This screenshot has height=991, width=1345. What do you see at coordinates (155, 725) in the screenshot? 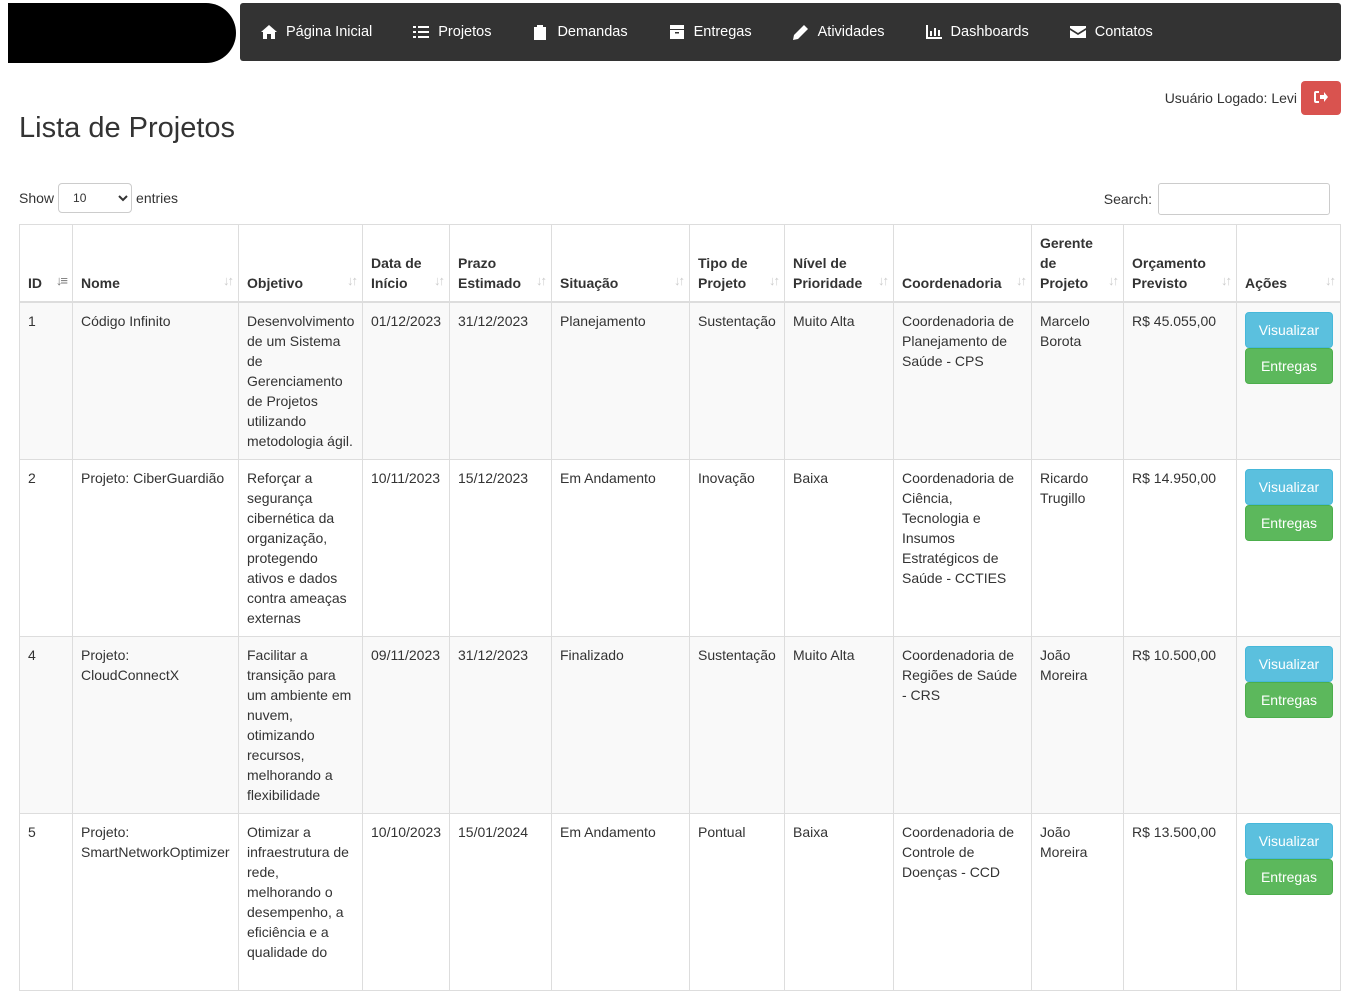
I see `cell-nome: Projeto: CloudConnectX` at bounding box center [155, 725].